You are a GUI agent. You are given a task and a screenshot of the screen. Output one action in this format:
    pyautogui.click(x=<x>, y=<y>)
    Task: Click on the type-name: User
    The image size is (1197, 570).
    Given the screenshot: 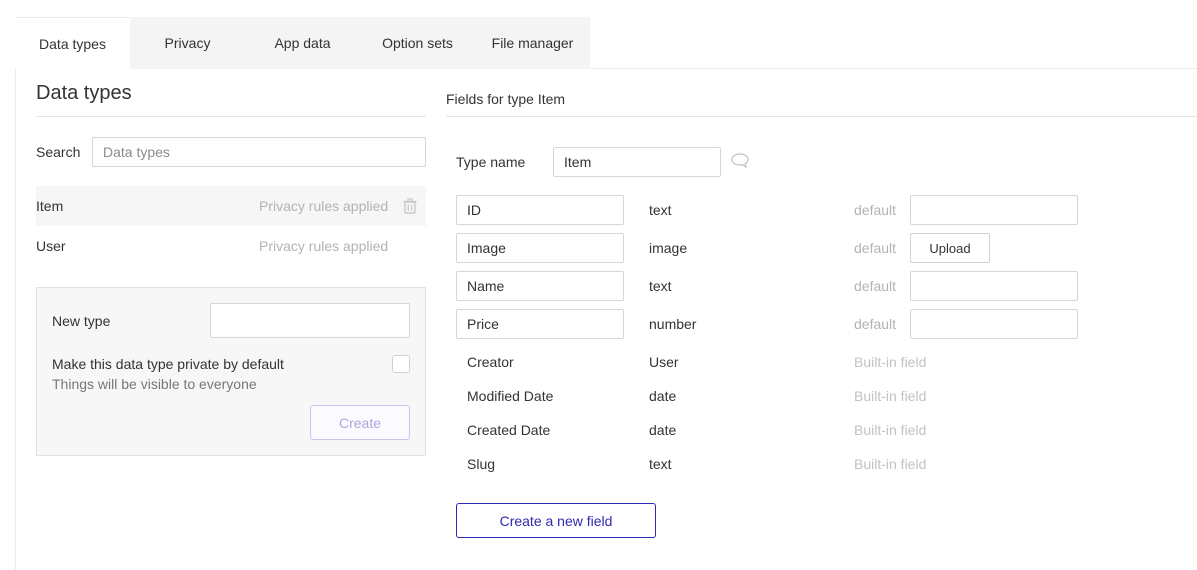 What is the action you would take?
    pyautogui.click(x=51, y=246)
    